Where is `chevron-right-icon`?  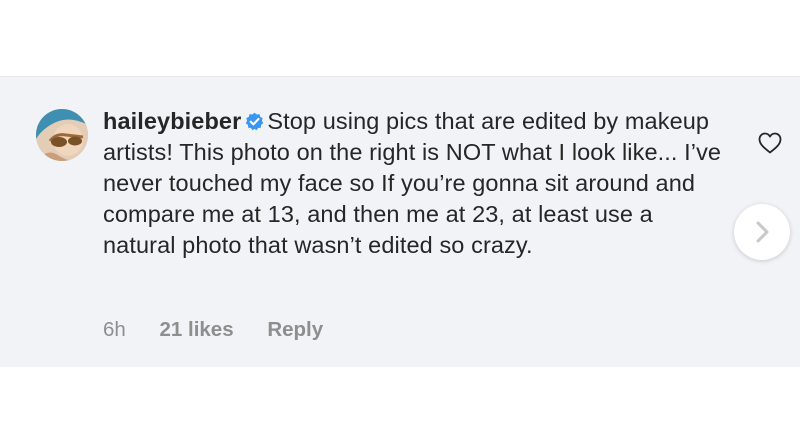
chevron-right-icon is located at coordinates (762, 232).